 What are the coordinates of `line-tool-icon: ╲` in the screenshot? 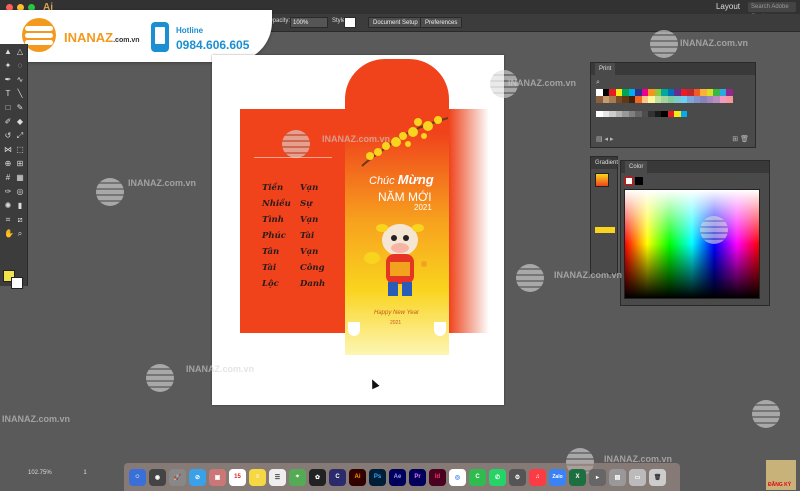 It's located at (20, 94).